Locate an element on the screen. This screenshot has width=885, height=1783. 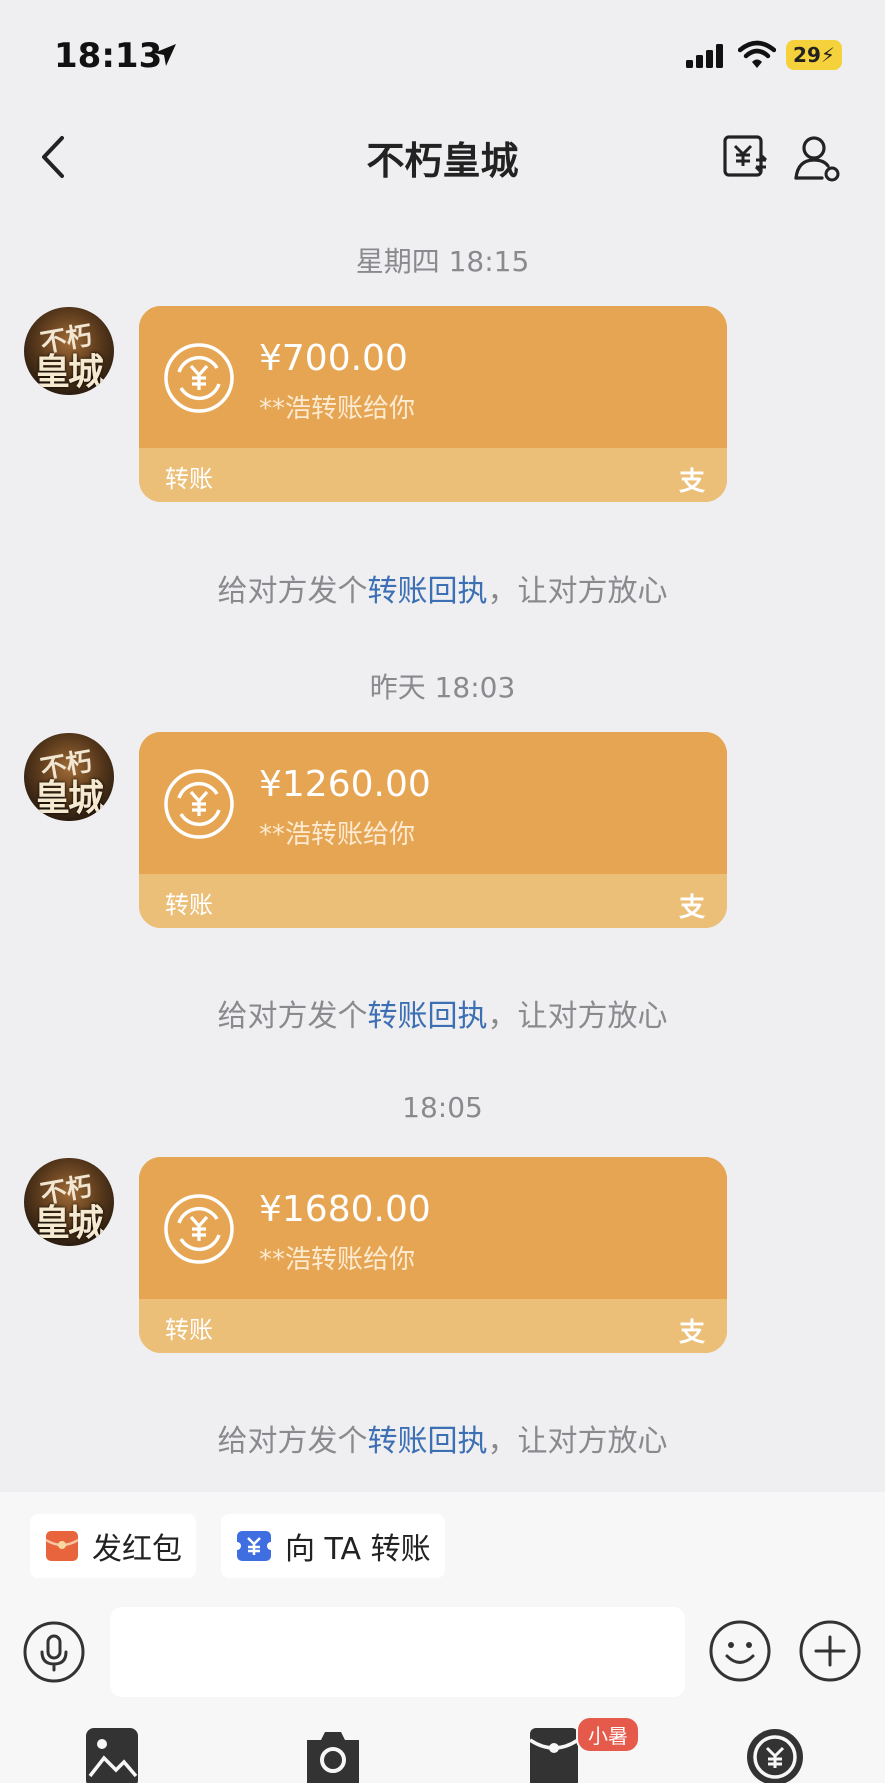
battery-indicator: 29⚡ is located at coordinates (814, 55).